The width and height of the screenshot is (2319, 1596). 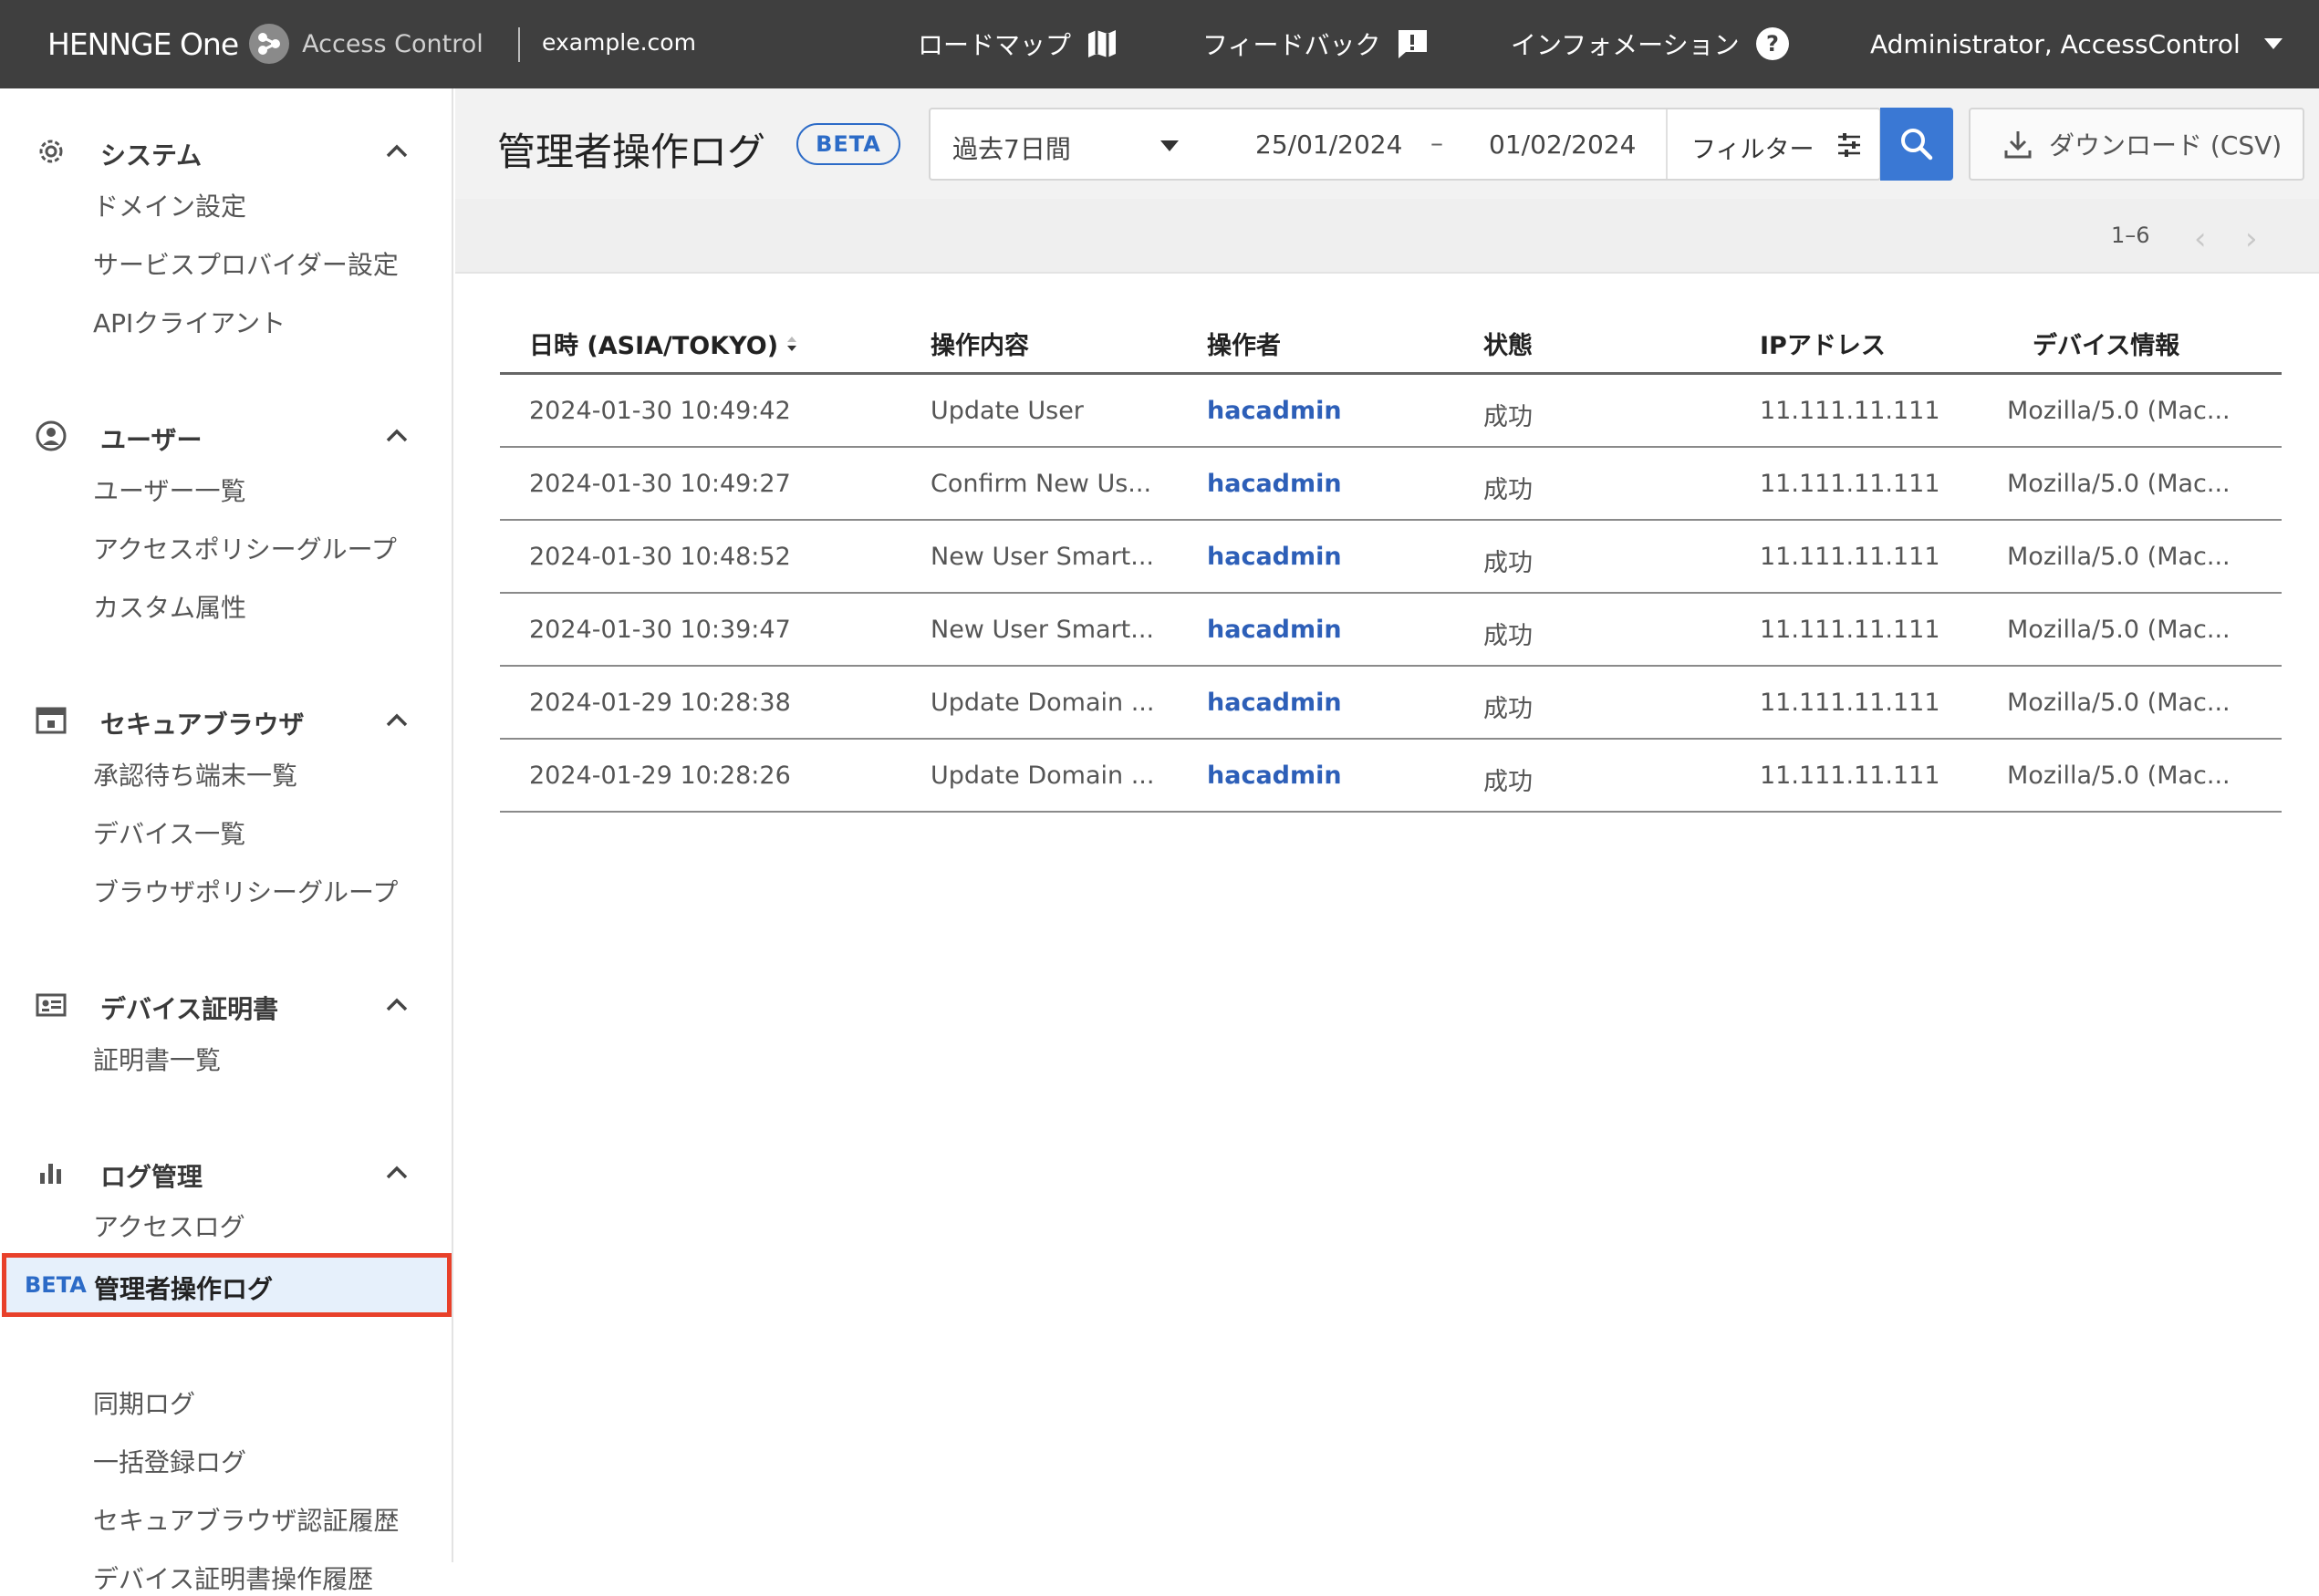 What do you see at coordinates (226, 149) in the screenshot?
I see `sidebar-section-header-system: システム` at bounding box center [226, 149].